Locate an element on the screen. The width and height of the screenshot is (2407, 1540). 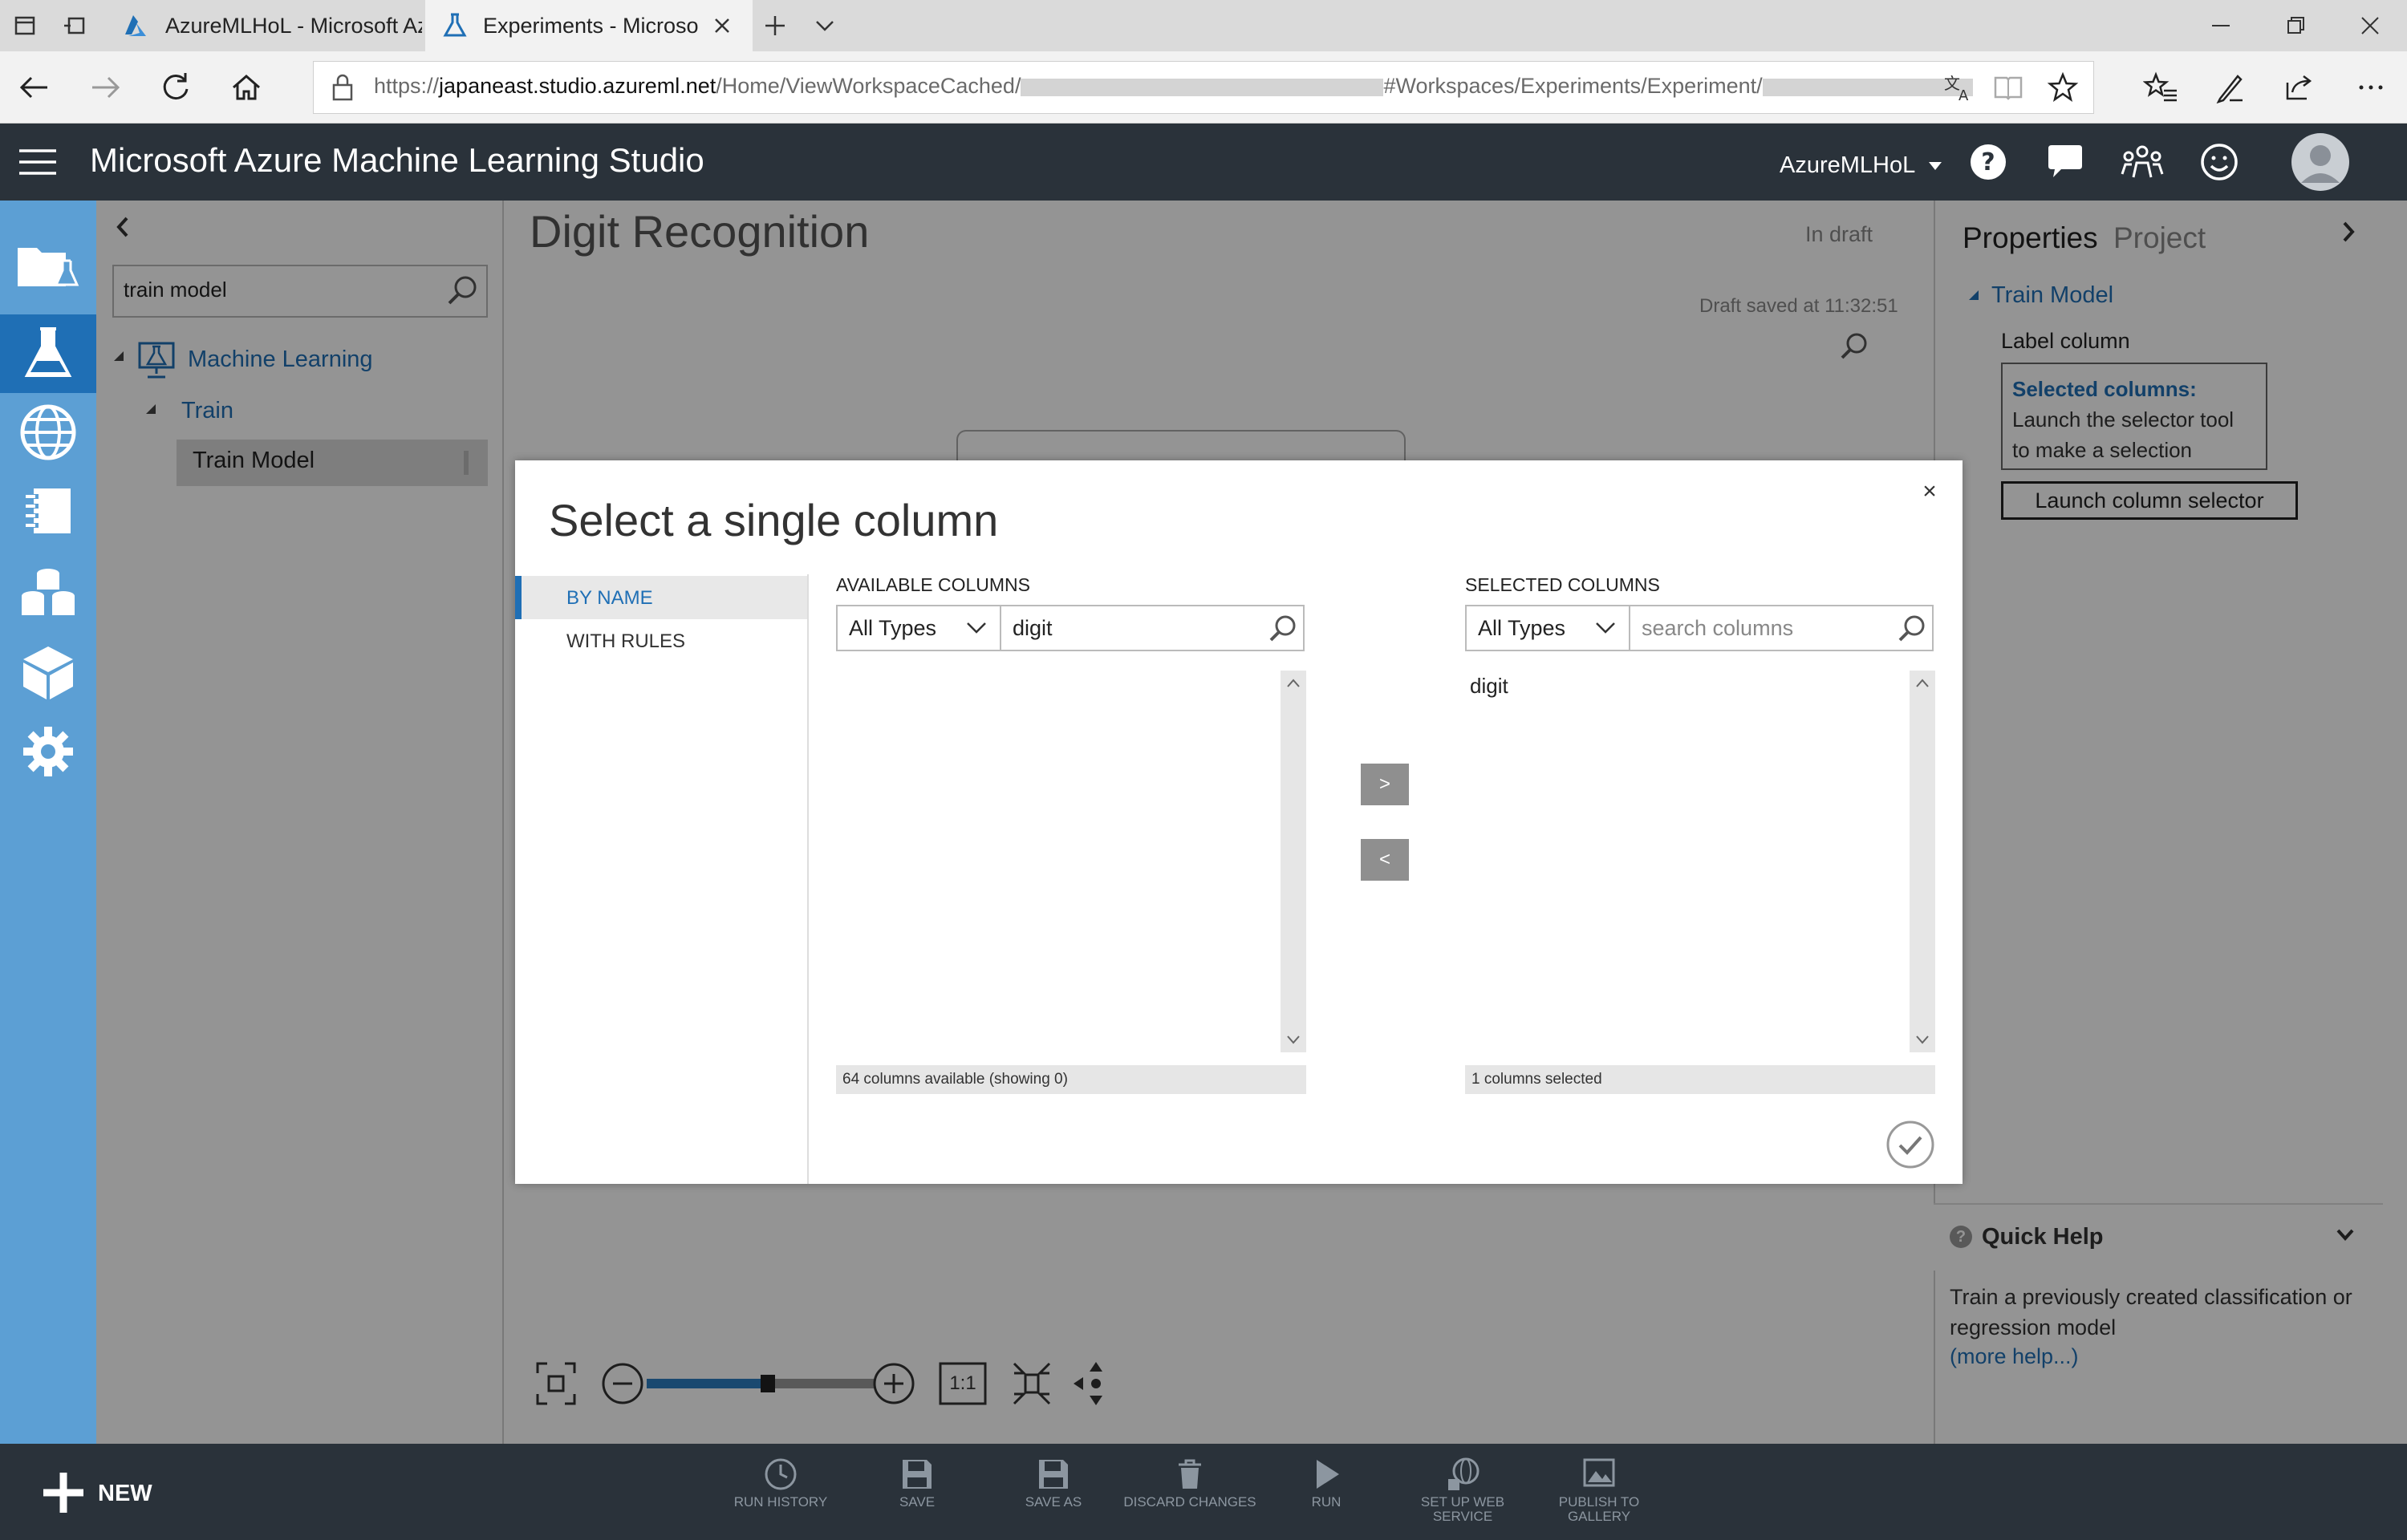
checkmark-ok-icon is located at coordinates (1910, 1144).